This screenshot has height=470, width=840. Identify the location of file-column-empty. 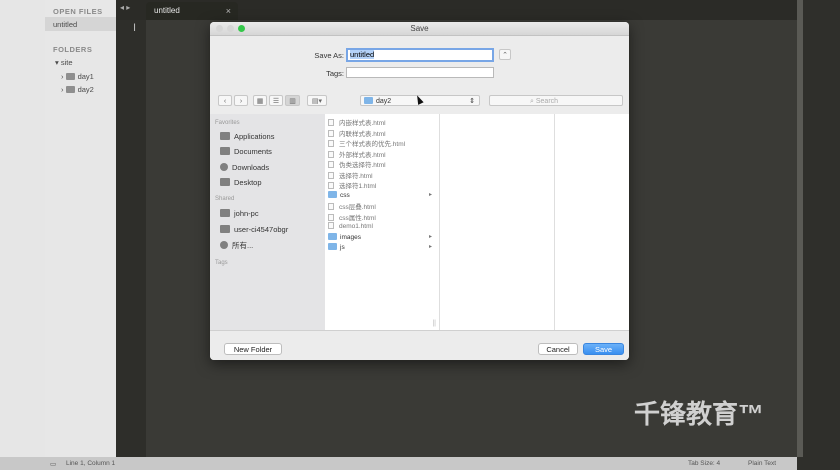
(592, 222).